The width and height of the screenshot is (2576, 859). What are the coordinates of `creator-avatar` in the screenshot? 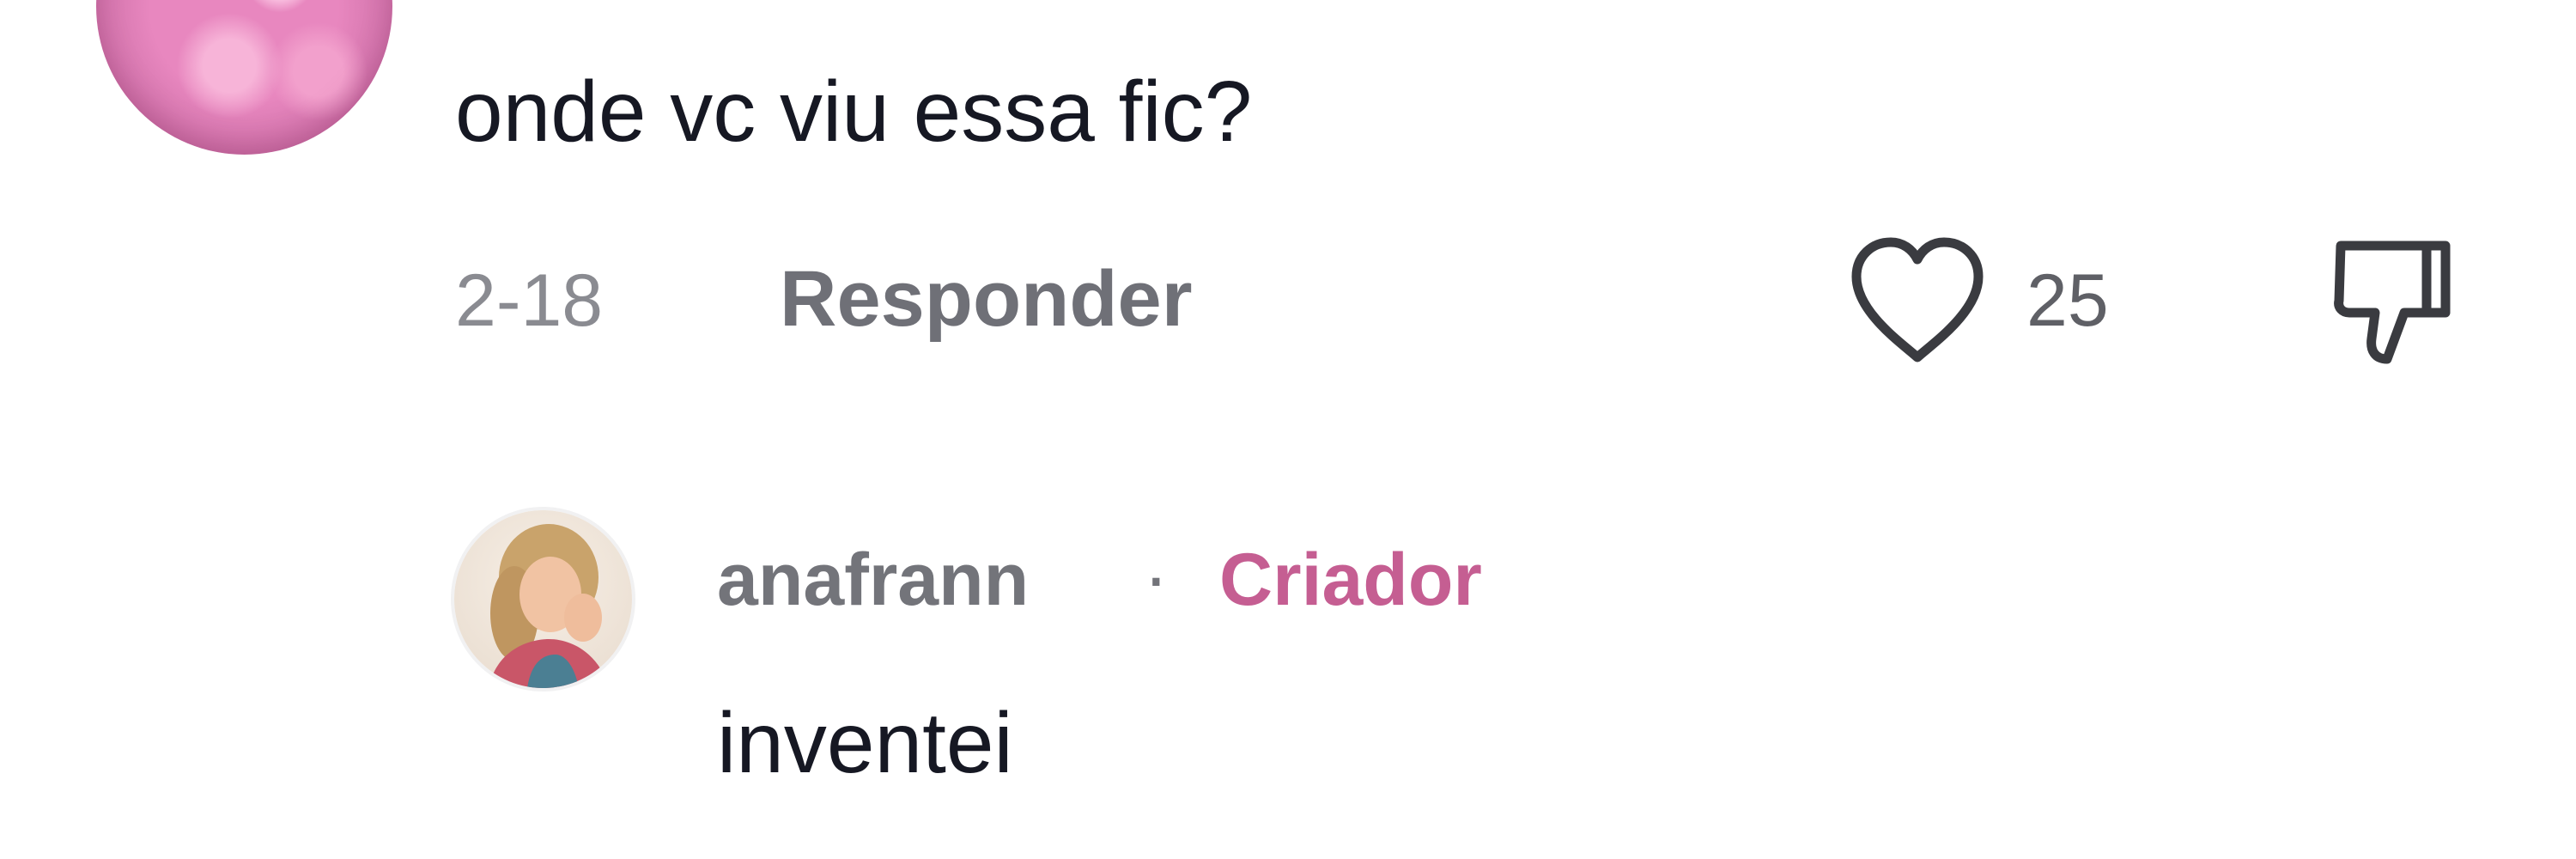 It's located at (543, 599).